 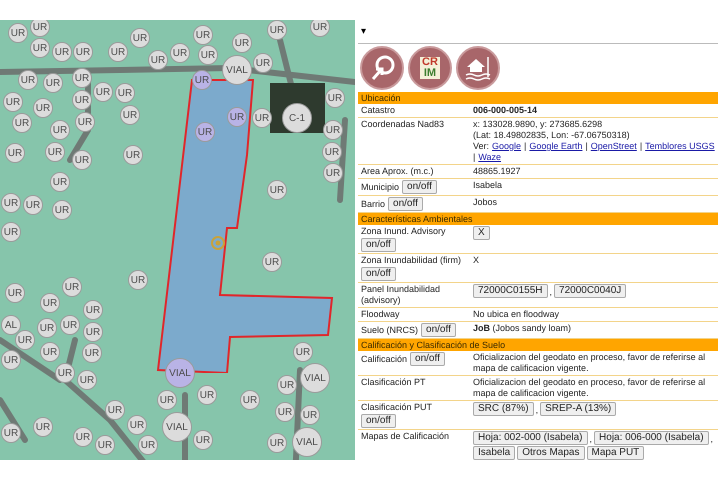 What do you see at coordinates (503, 409) in the screenshot?
I see `value-button: SRC (87%)` at bounding box center [503, 409].